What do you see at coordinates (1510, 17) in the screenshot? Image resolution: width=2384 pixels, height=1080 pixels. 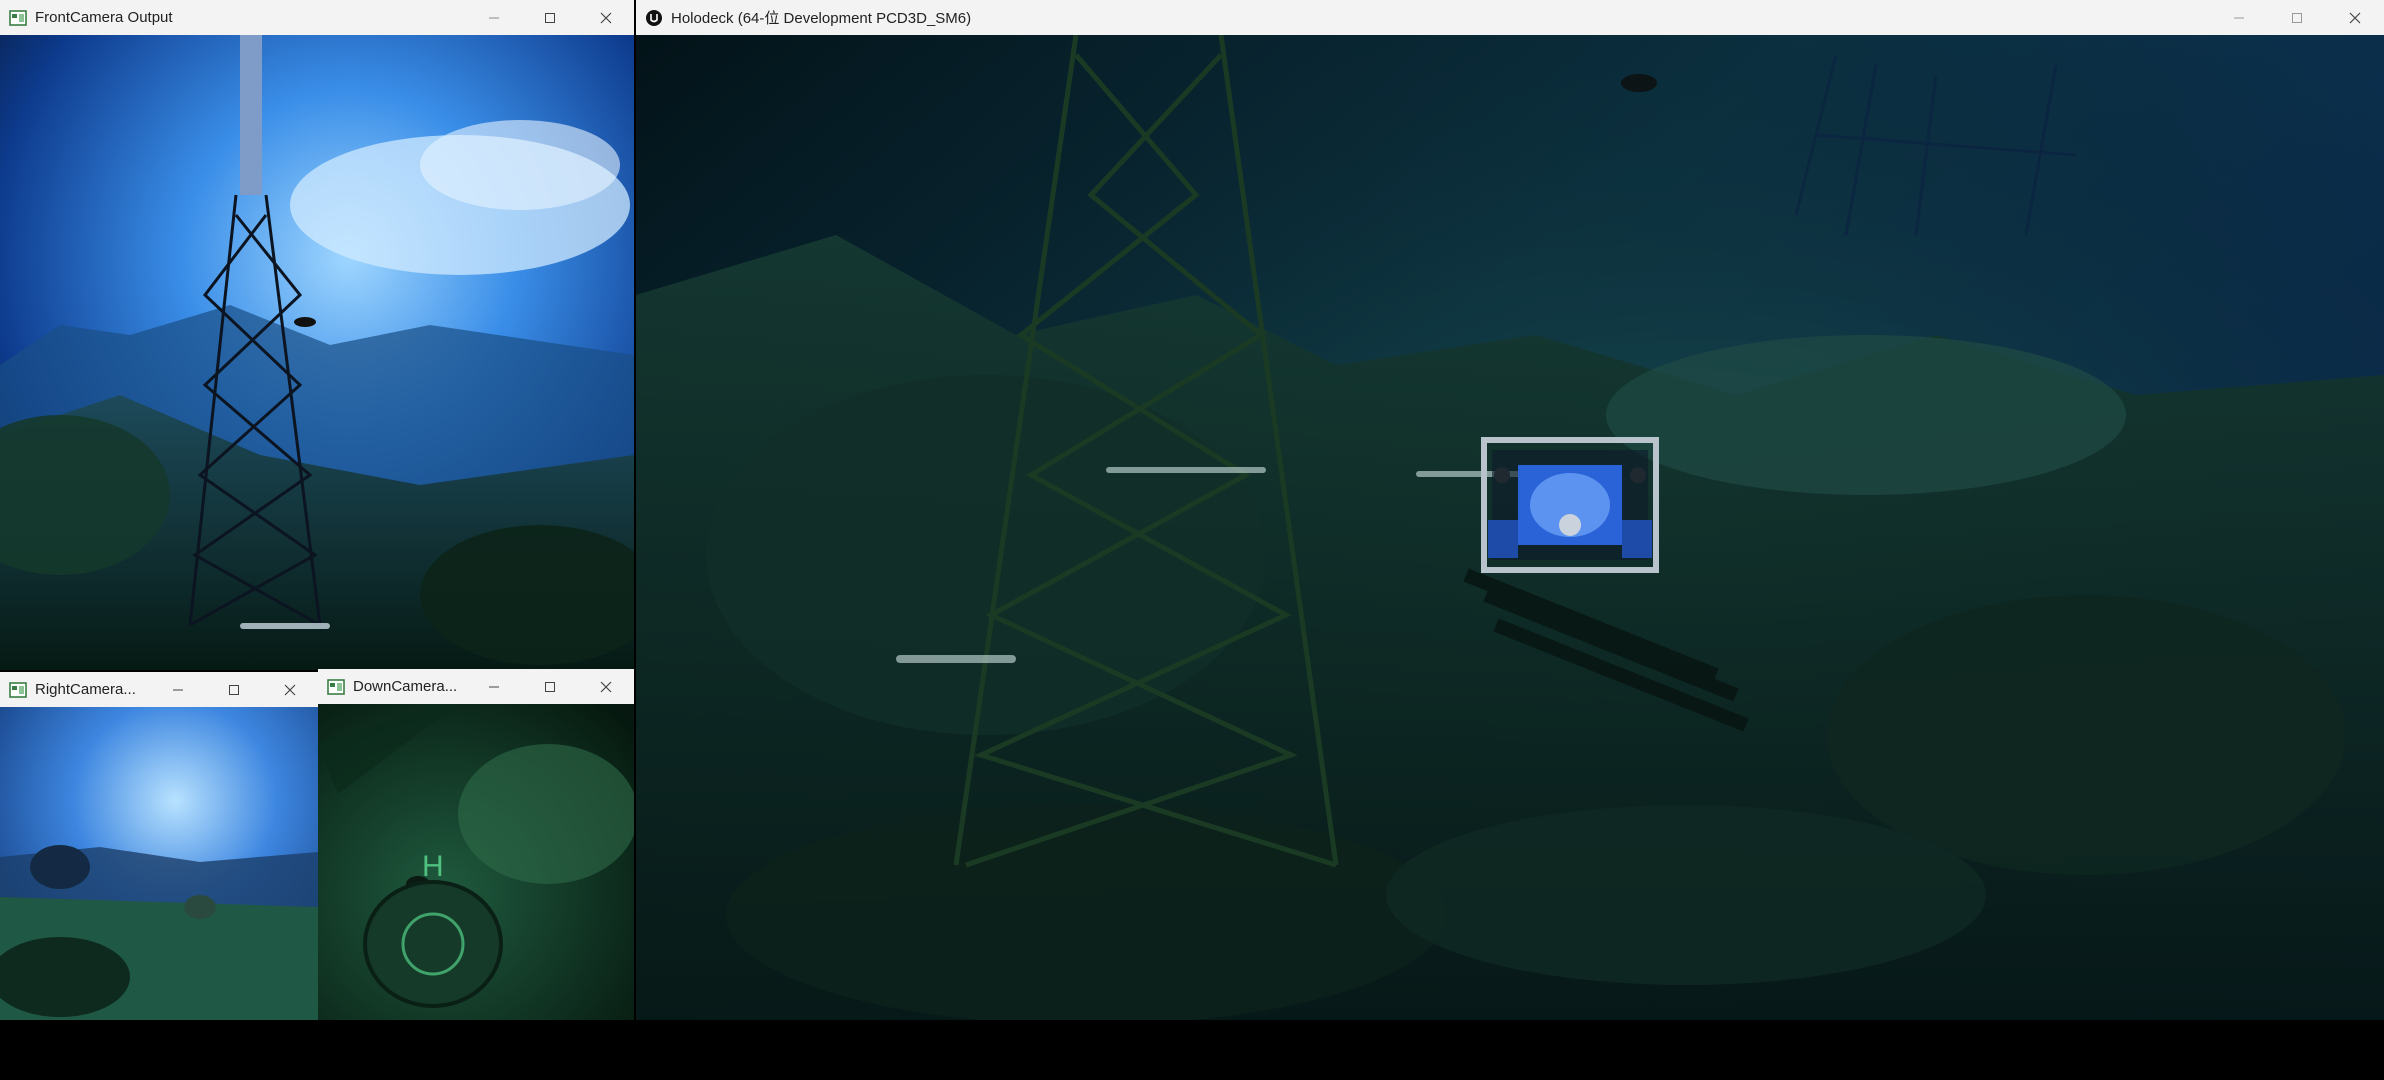 I see `holodeck-titlebar: Holodeck (64-位 Development PCD3D_SM6)` at bounding box center [1510, 17].